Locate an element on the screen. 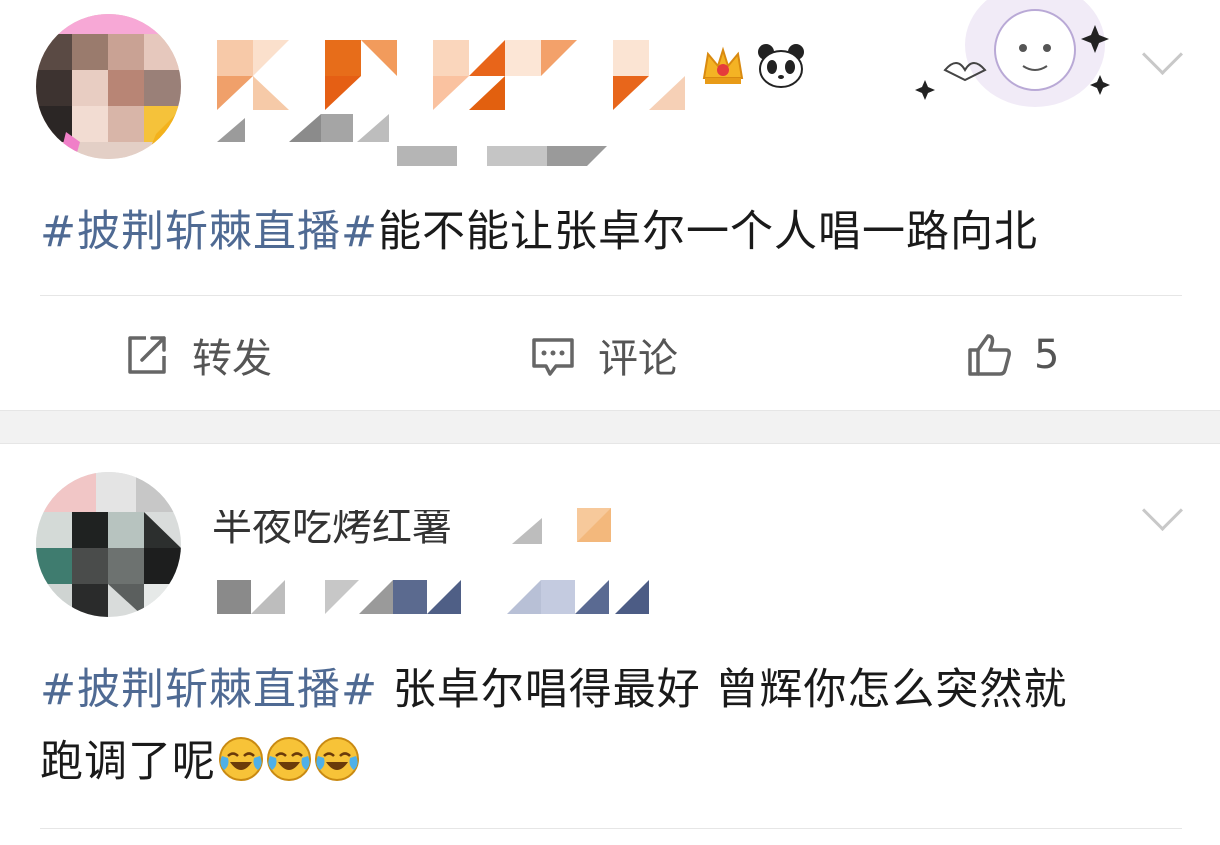  action-bar: 转发 评论 5 is located at coordinates (610, 355).